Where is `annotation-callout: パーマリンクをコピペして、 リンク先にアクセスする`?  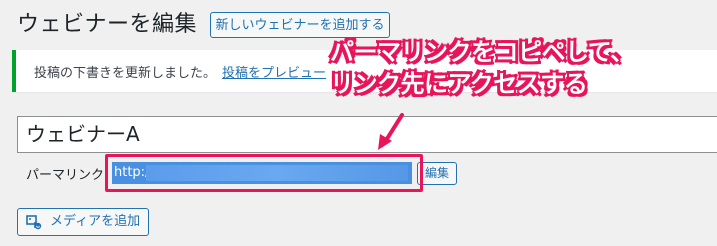 annotation-callout: パーマリンクをコピペして、 リンク先にアクセスする is located at coordinates (482, 68).